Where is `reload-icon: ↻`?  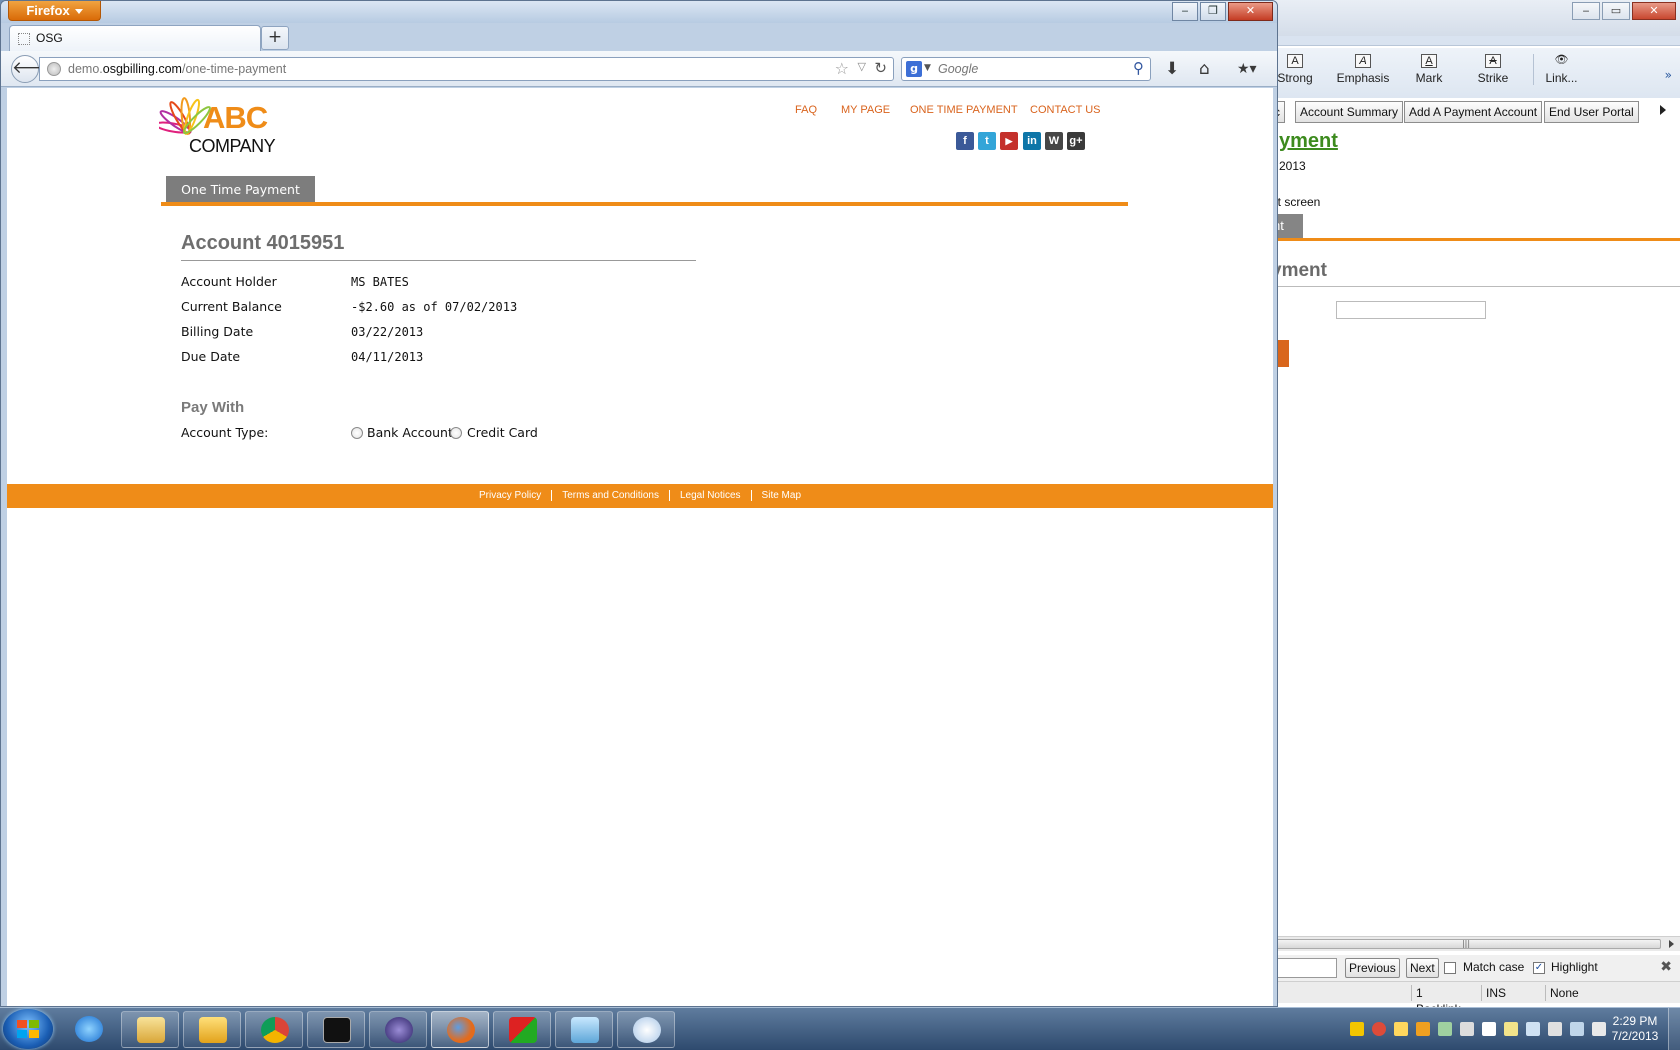 reload-icon: ↻ is located at coordinates (880, 68).